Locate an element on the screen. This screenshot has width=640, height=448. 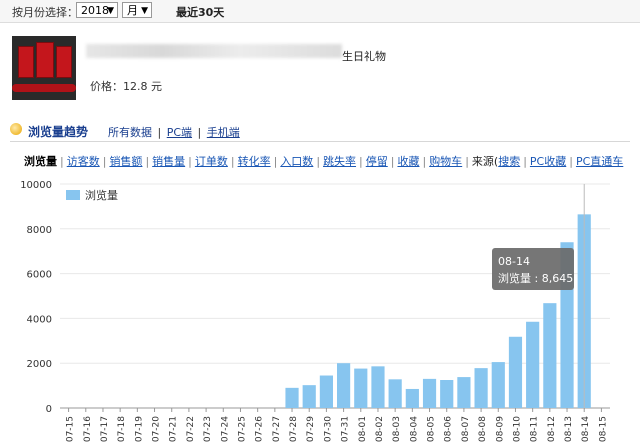
metric-tab-bounce: 跳失率 is located at coordinates (339, 161).